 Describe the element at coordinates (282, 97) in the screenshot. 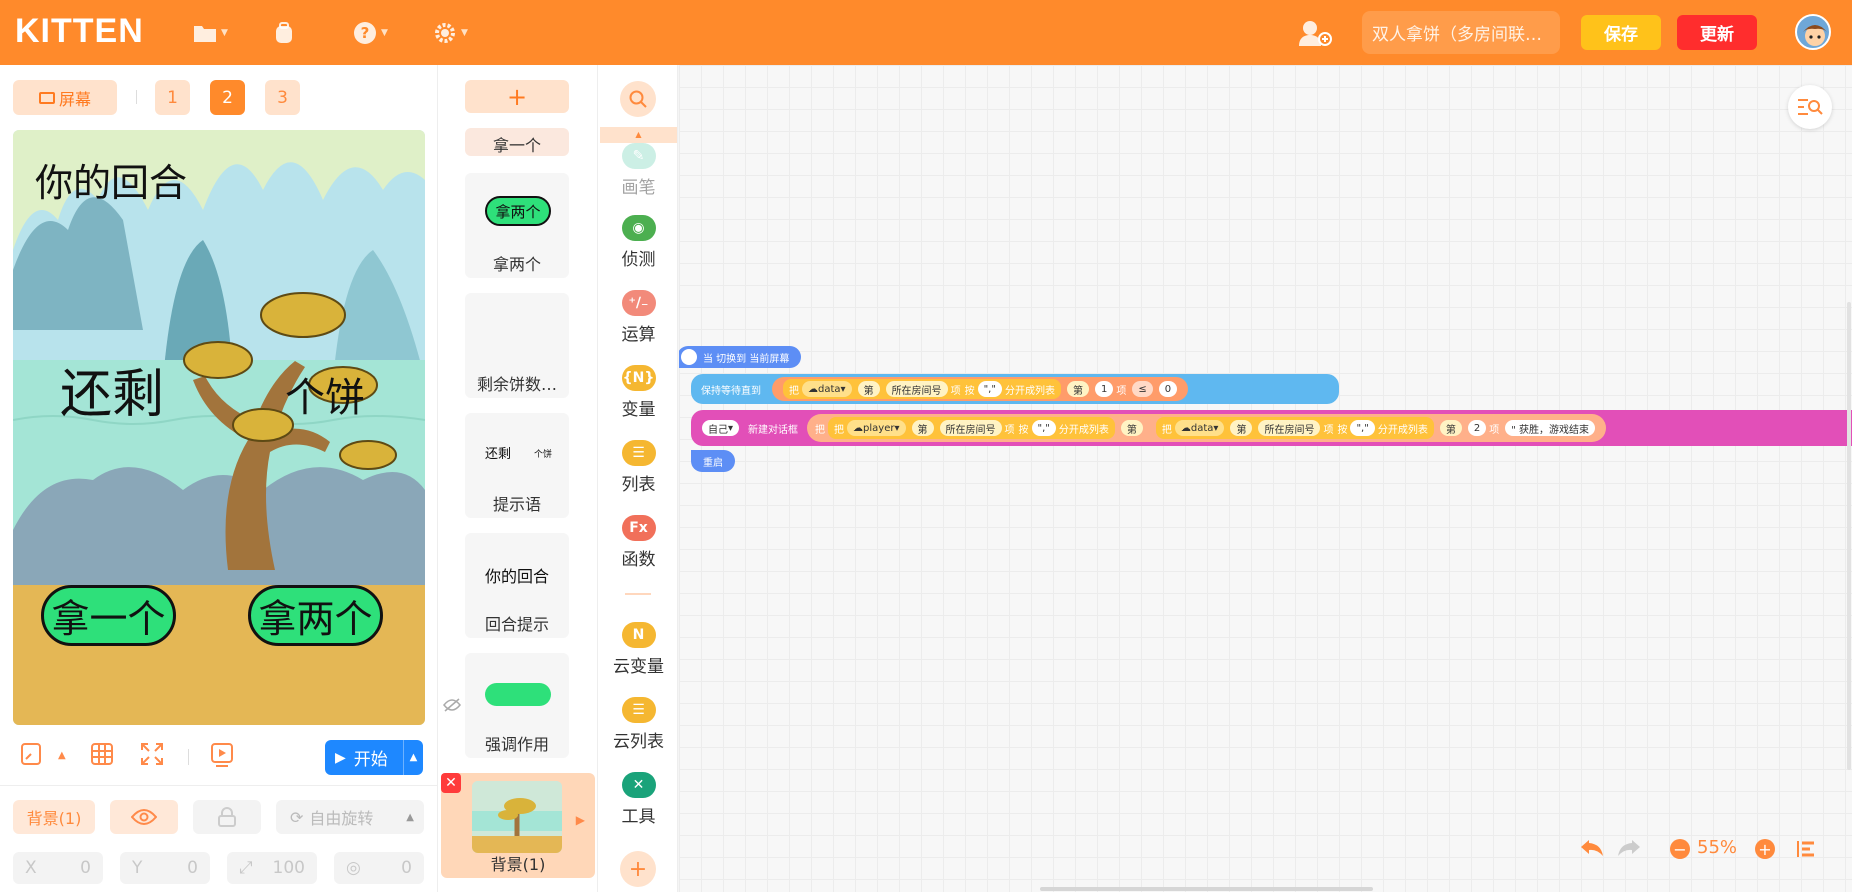

I see `screen-tab-3: 3` at that location.